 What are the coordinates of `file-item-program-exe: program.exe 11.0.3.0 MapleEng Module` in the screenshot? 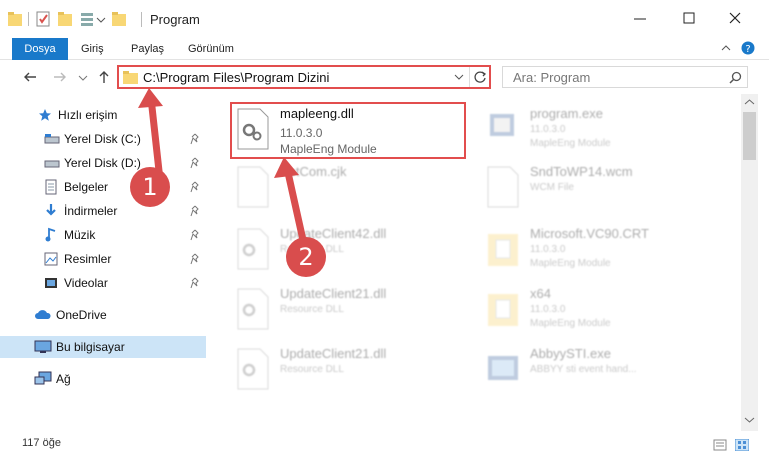 It's located at (607, 131).